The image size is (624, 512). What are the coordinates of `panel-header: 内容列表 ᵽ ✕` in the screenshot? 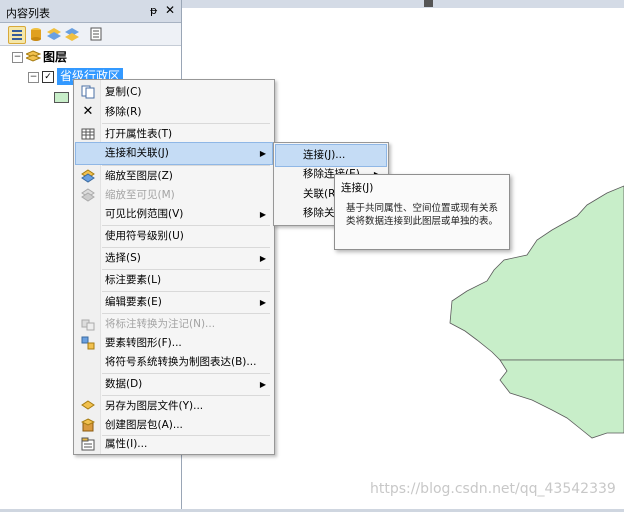 It's located at (90, 11).